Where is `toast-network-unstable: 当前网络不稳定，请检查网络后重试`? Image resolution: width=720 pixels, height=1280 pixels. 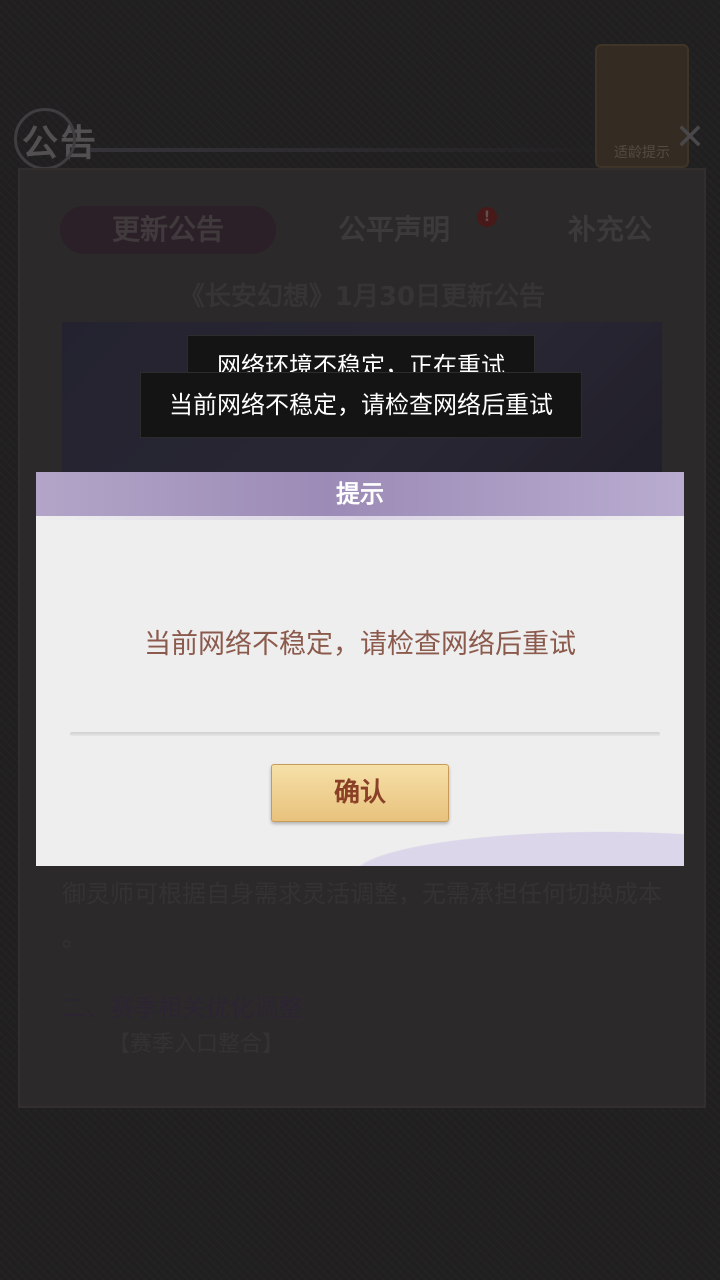 toast-network-unstable: 当前网络不稳定，请检查网络后重试 is located at coordinates (361, 405).